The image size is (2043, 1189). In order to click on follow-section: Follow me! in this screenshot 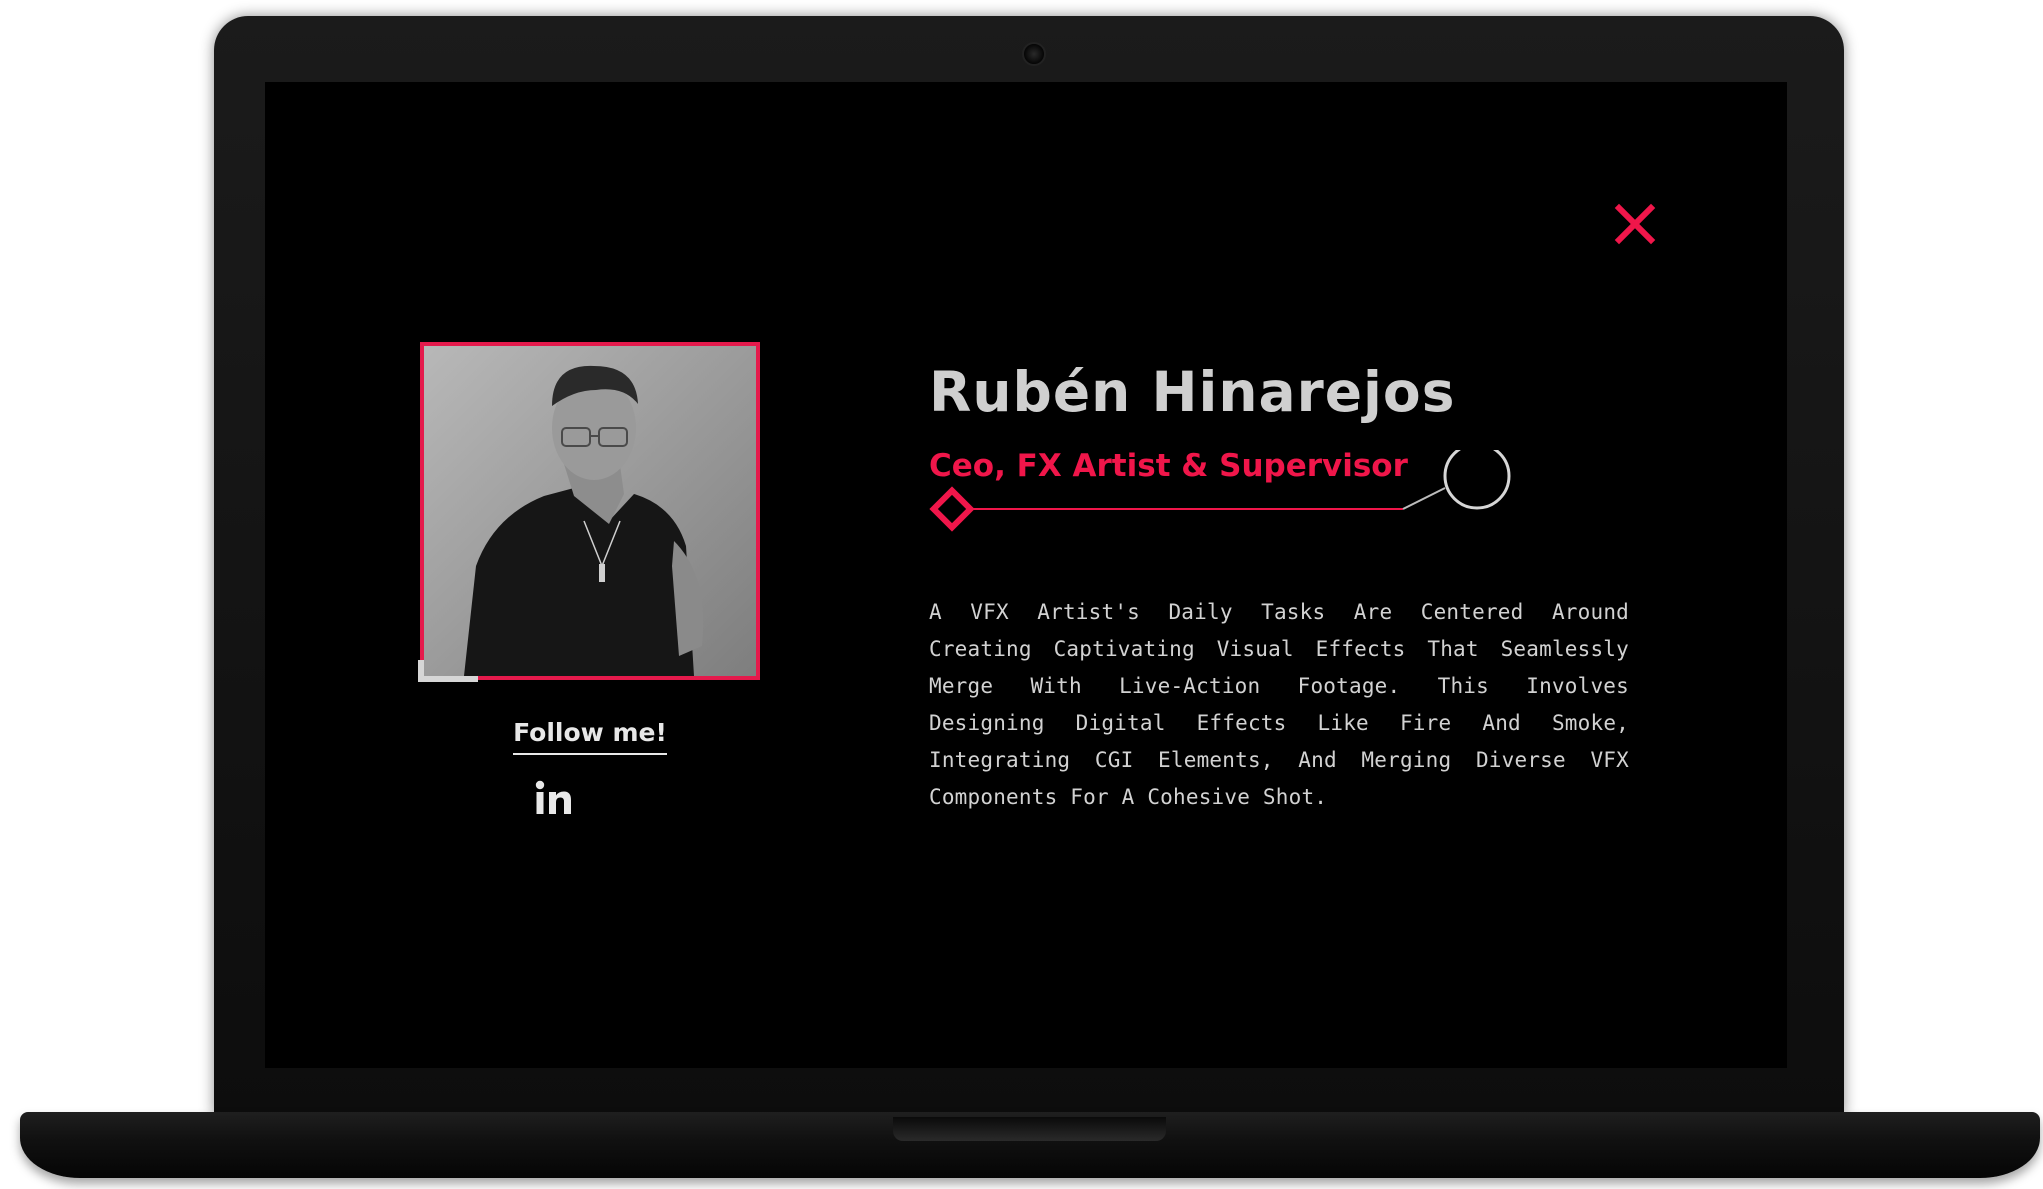, I will do `click(590, 736)`.